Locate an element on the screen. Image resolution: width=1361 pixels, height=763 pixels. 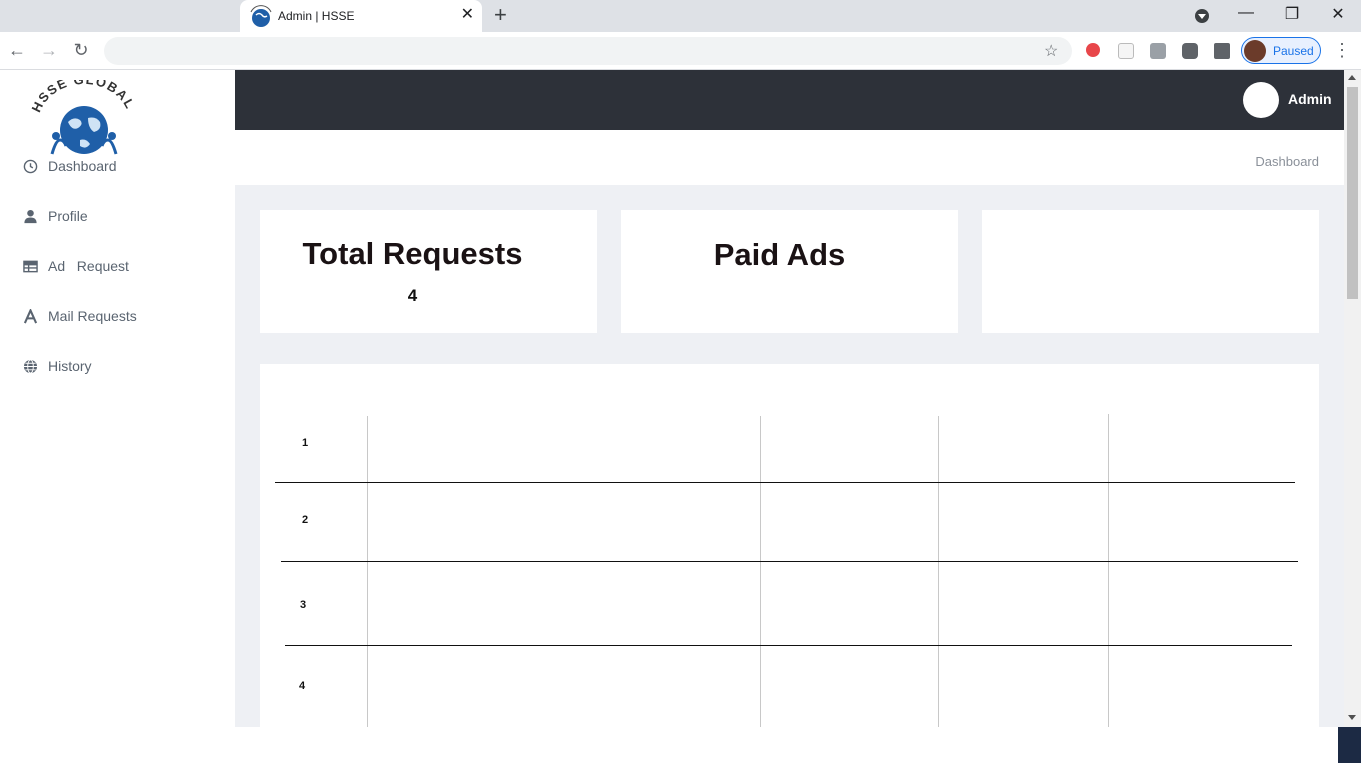
close-window-button: ✕ is located at coordinates (1338, 14).